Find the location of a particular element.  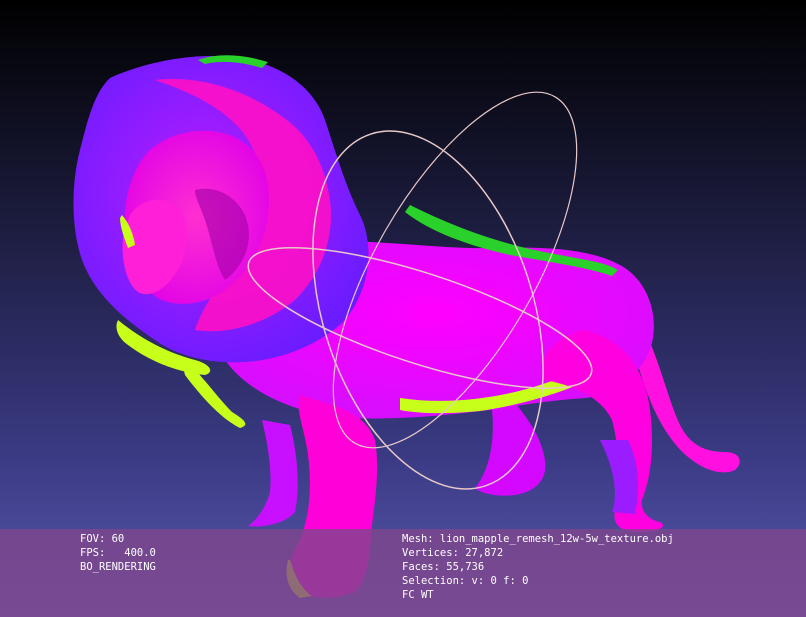

render-mode-label: BO_RENDERING is located at coordinates (118, 567).